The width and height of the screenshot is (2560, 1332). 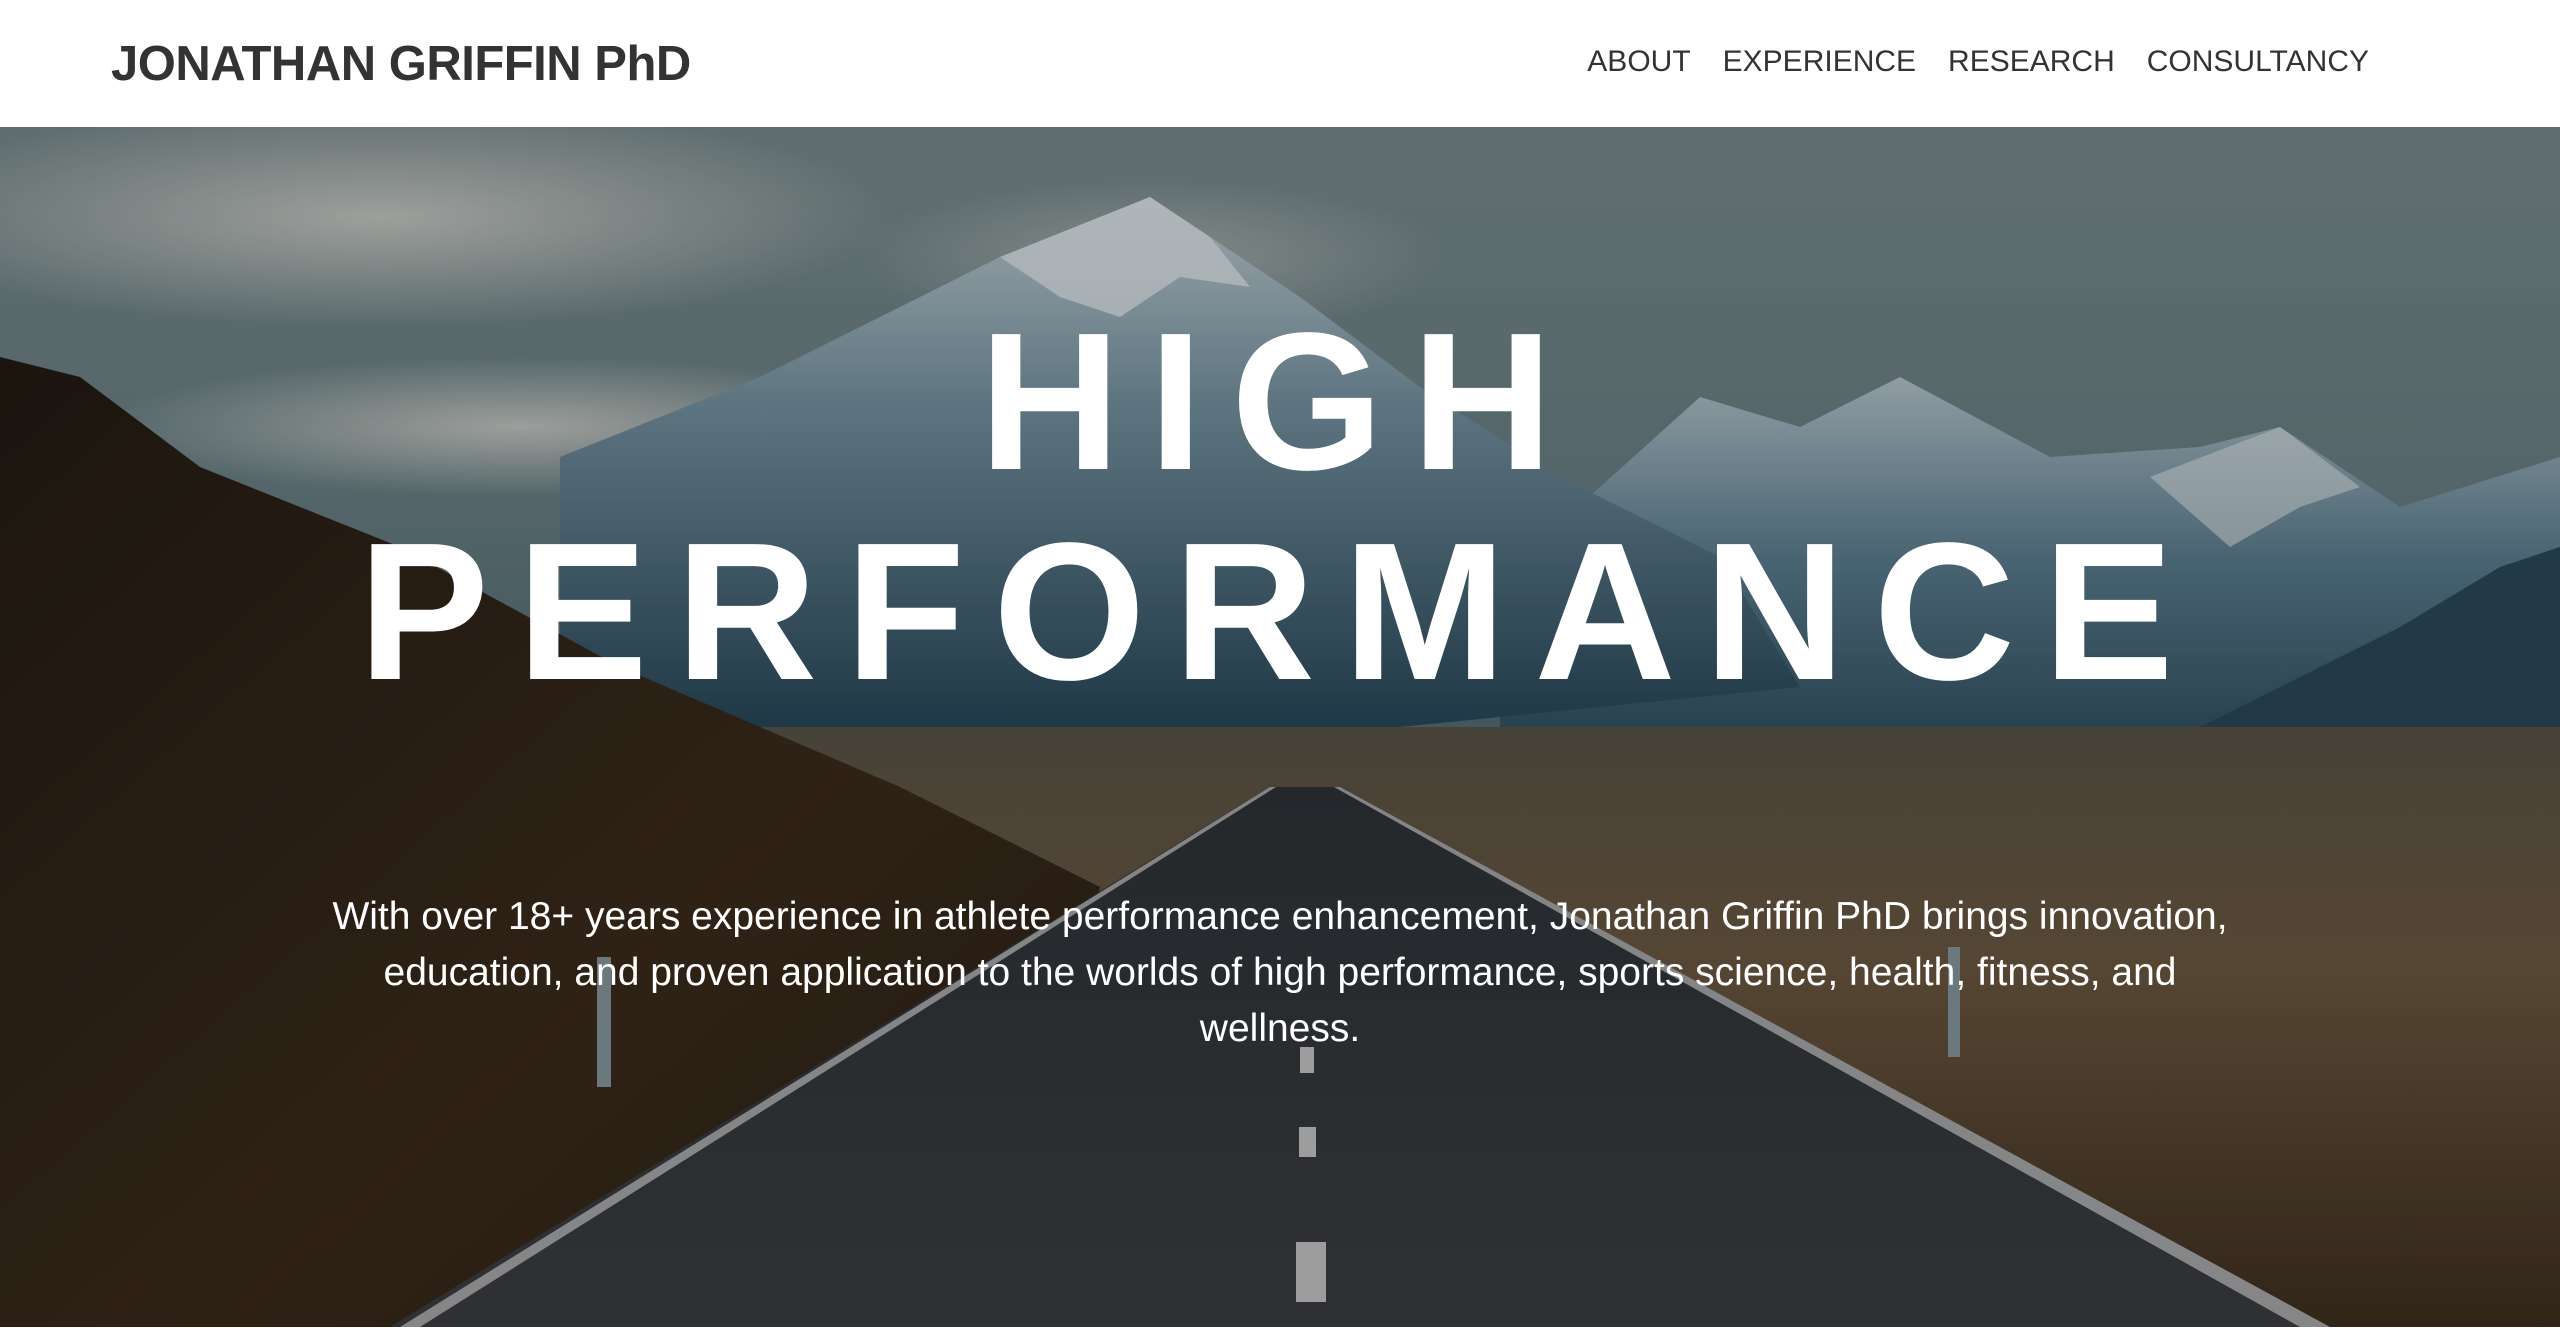 I want to click on nav-item-research: RESEARCH, so click(x=2031, y=62).